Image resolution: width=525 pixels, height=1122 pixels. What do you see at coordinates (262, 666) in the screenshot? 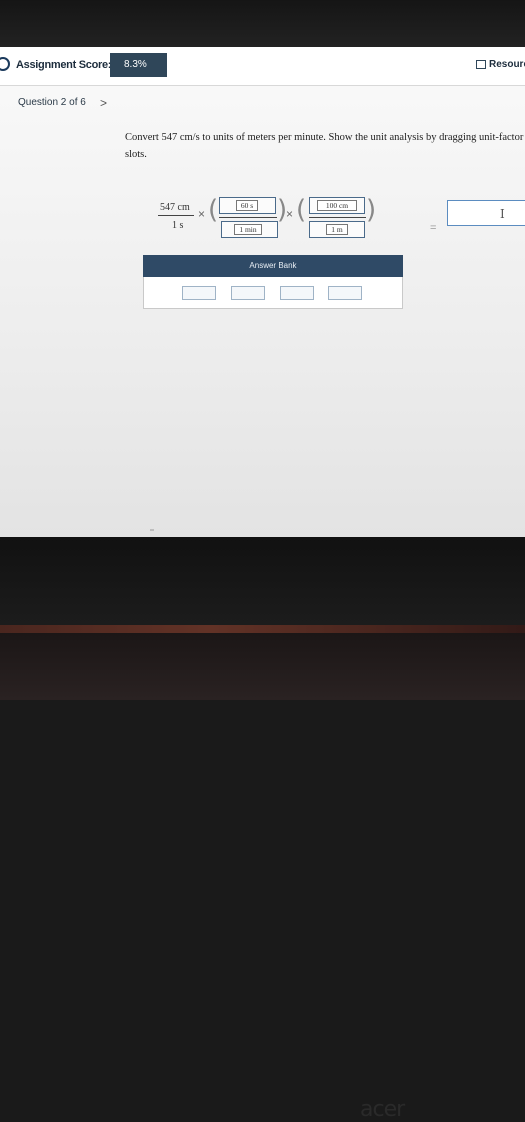
I see `desk-surface` at bounding box center [262, 666].